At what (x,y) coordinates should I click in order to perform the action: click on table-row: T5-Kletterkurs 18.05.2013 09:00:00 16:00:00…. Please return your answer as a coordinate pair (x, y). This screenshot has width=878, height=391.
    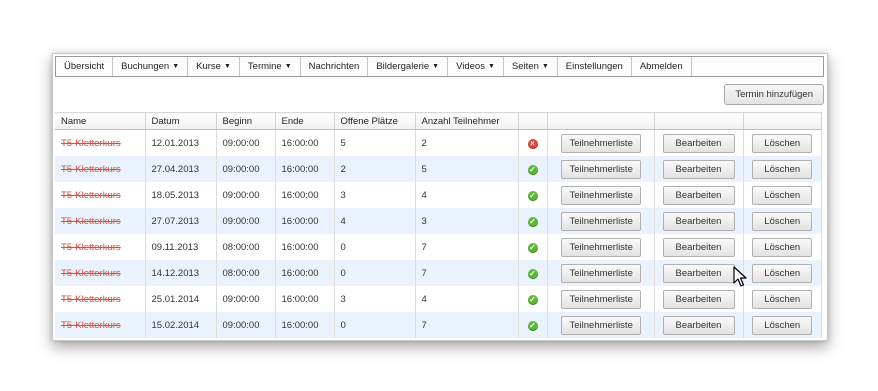
    Looking at the image, I should click on (438, 195).